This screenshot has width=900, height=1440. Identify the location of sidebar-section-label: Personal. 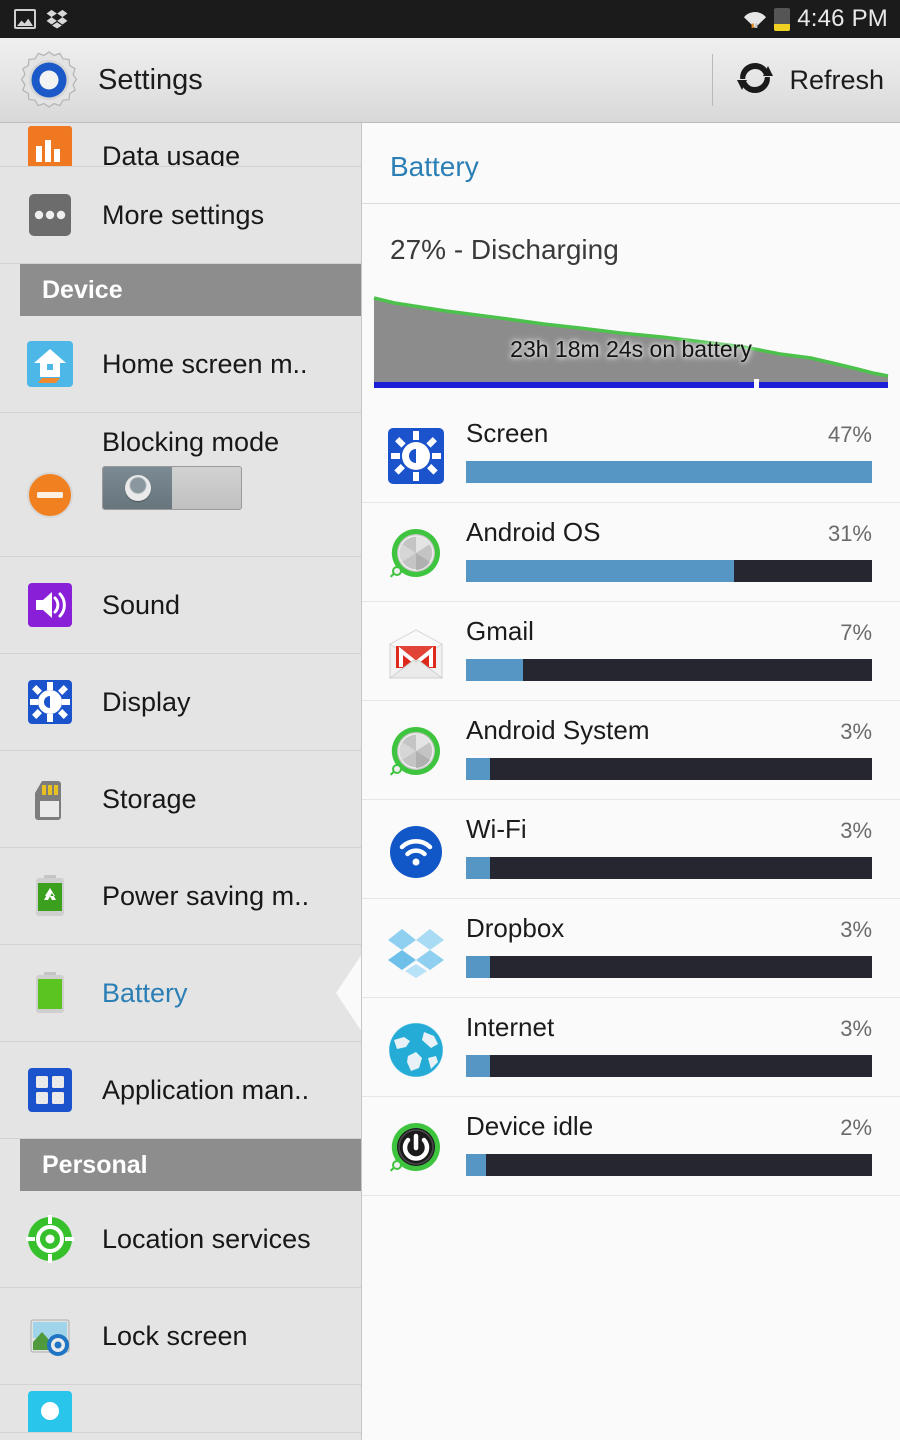
(95, 1164).